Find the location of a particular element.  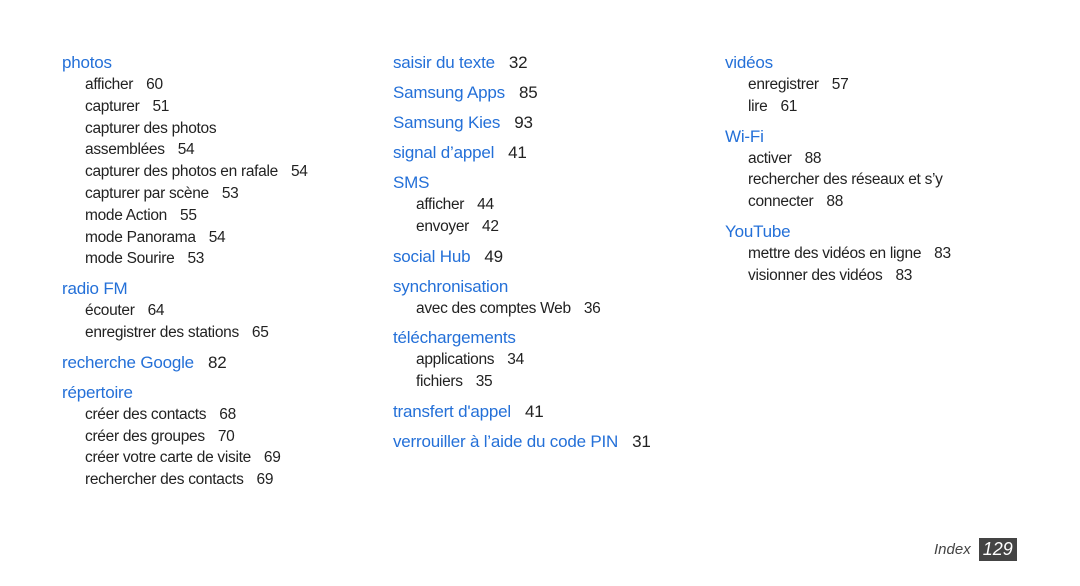

subentry-text: assemblées is located at coordinates (125, 150).